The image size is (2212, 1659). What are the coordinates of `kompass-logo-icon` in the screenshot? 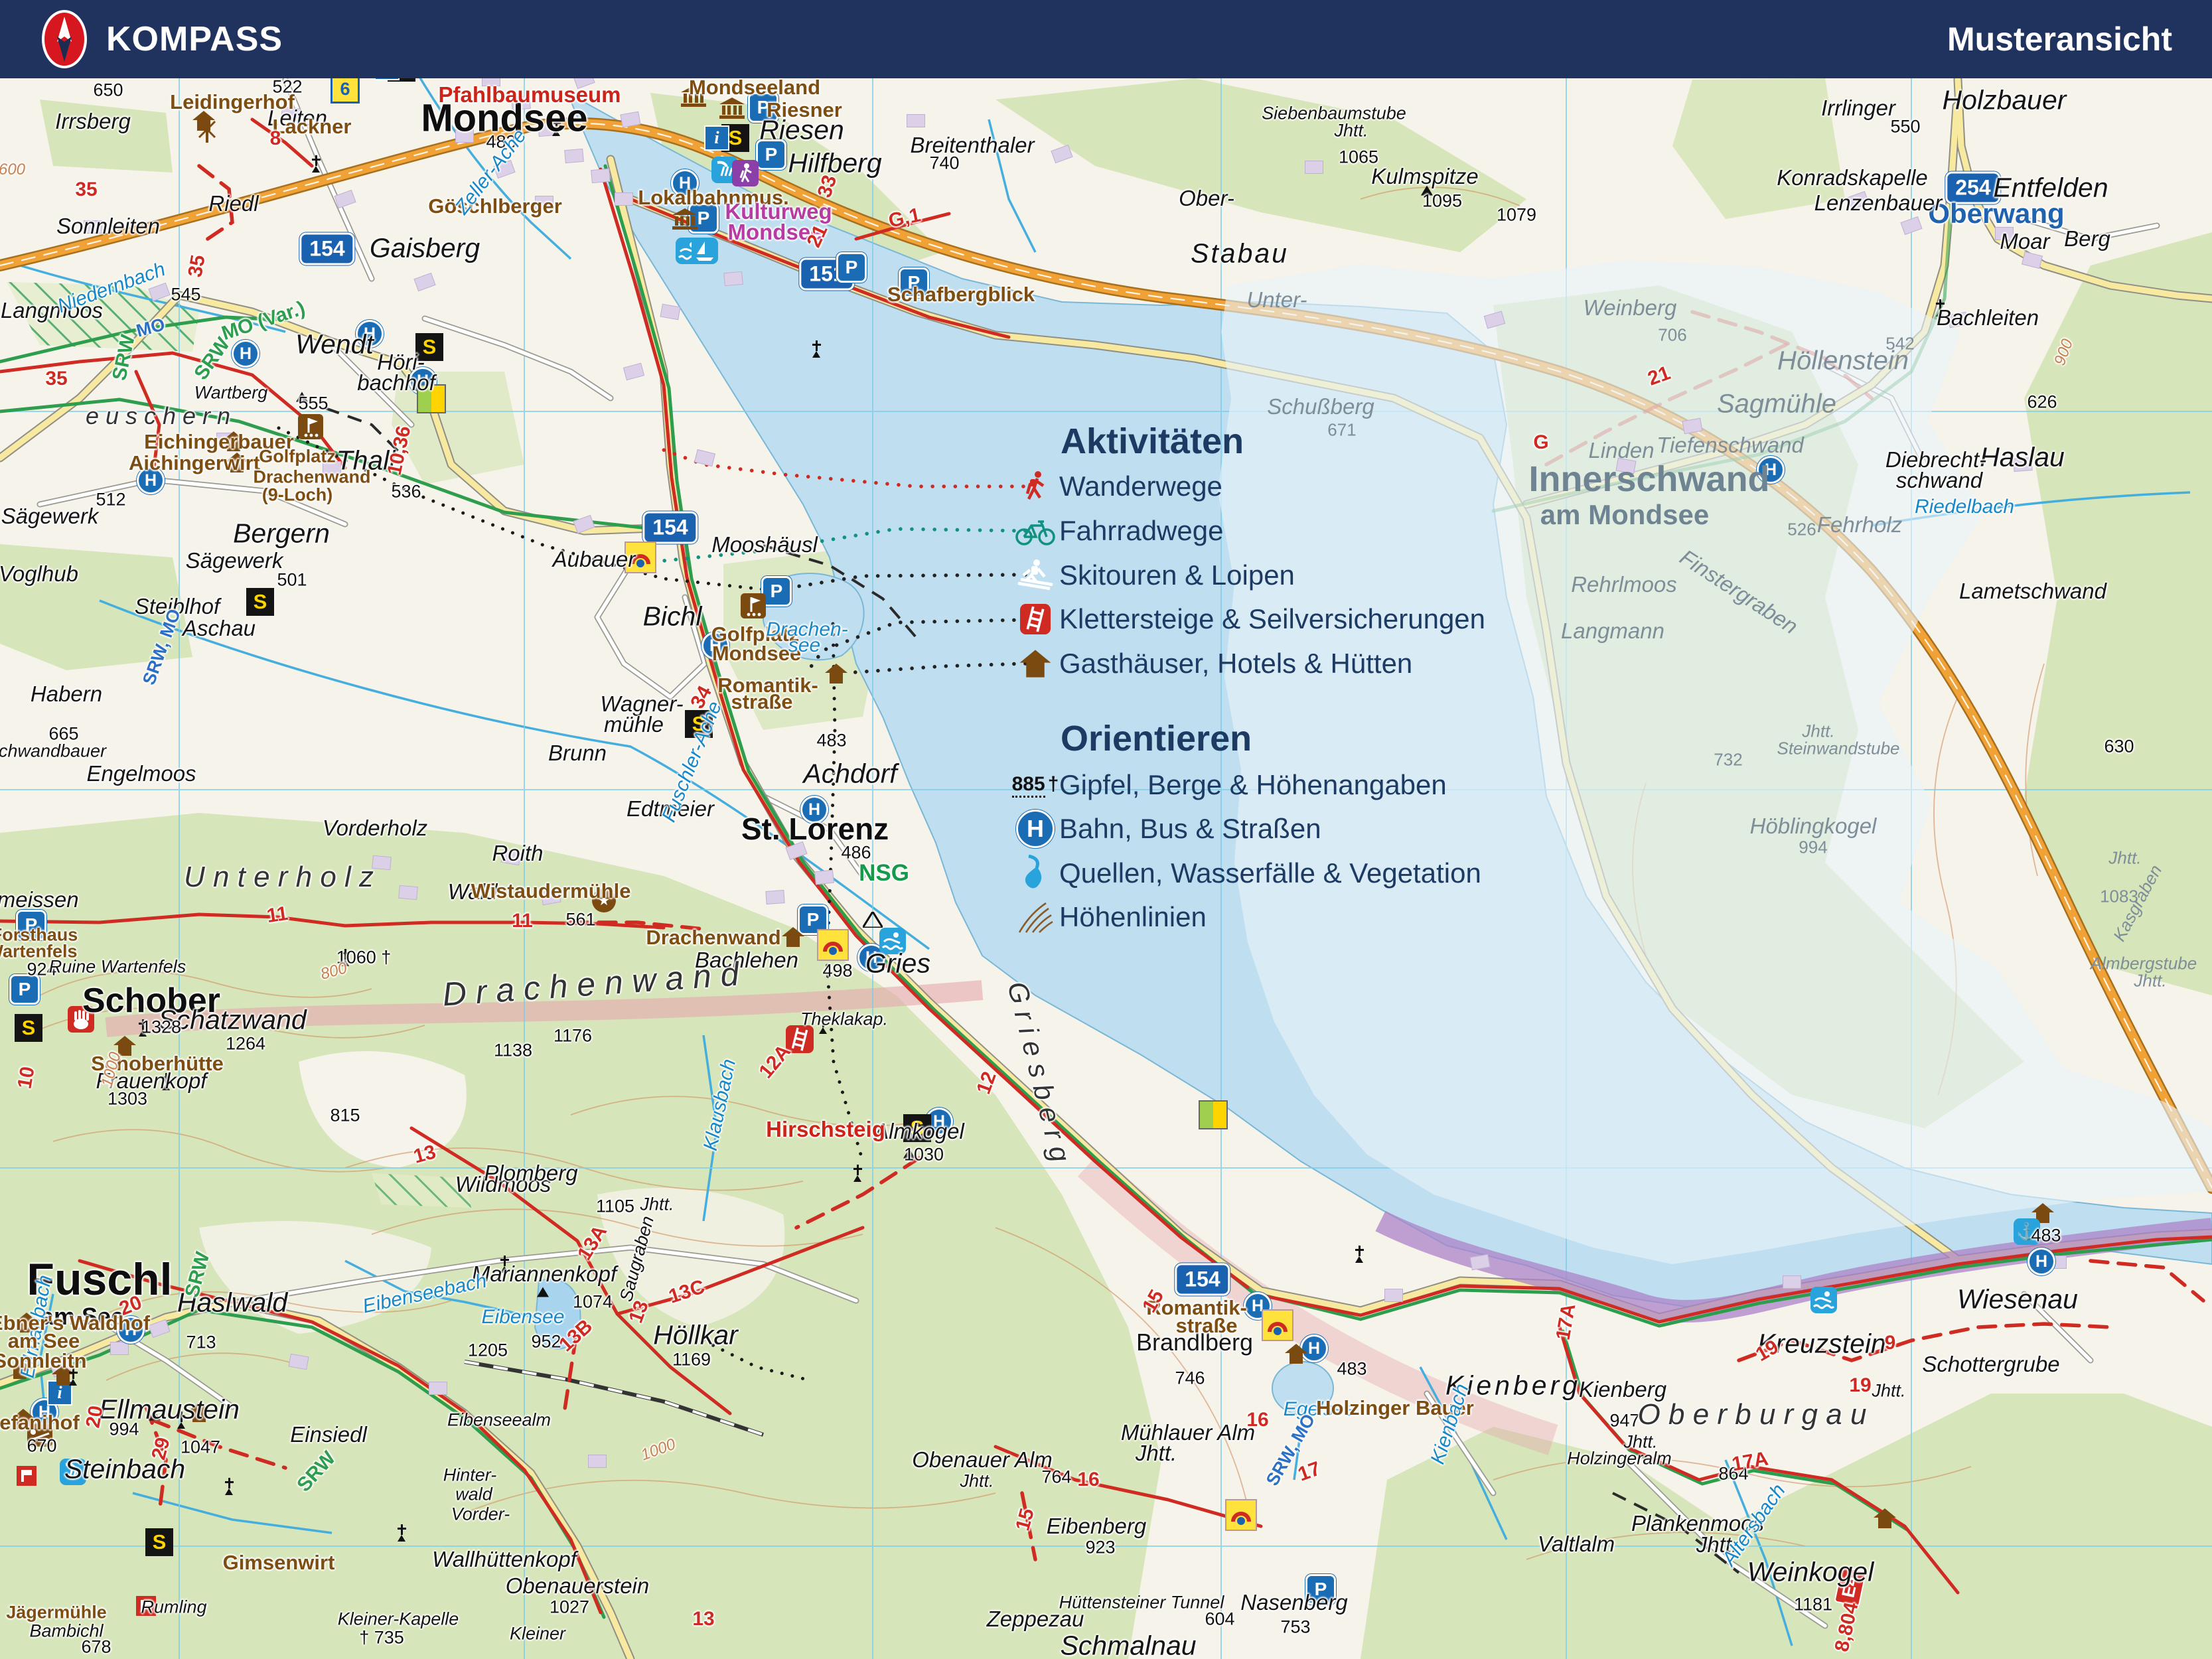 It's located at (64, 39).